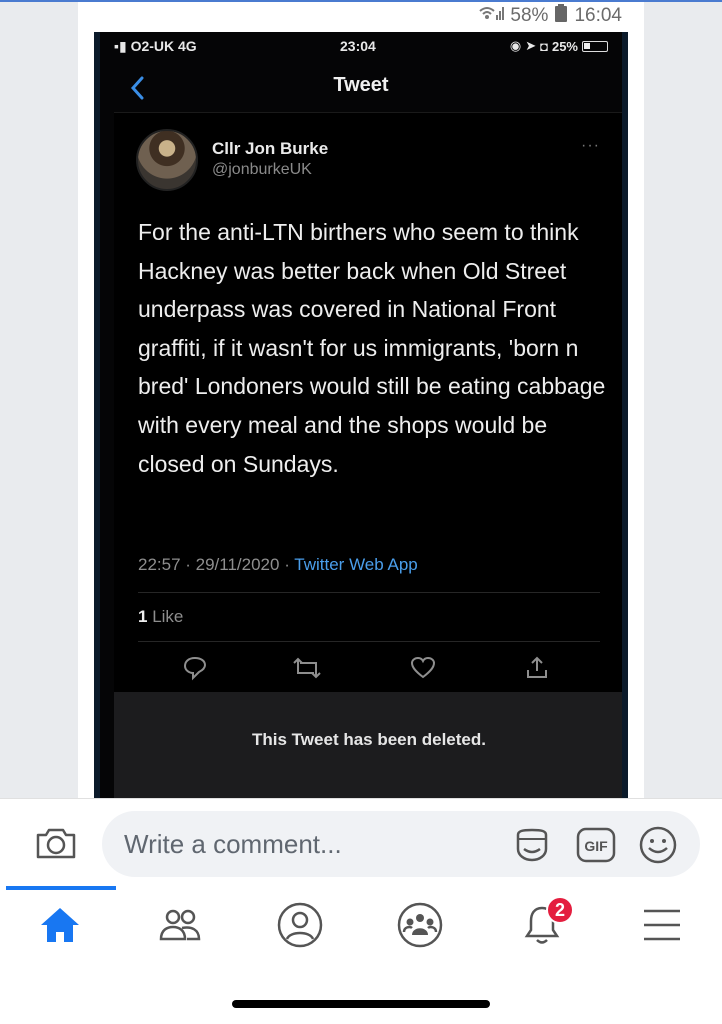 Image resolution: width=722 pixels, height=1024 pixels. What do you see at coordinates (350, 16) in the screenshot?
I see `device-status-bar: 58% 16:04` at bounding box center [350, 16].